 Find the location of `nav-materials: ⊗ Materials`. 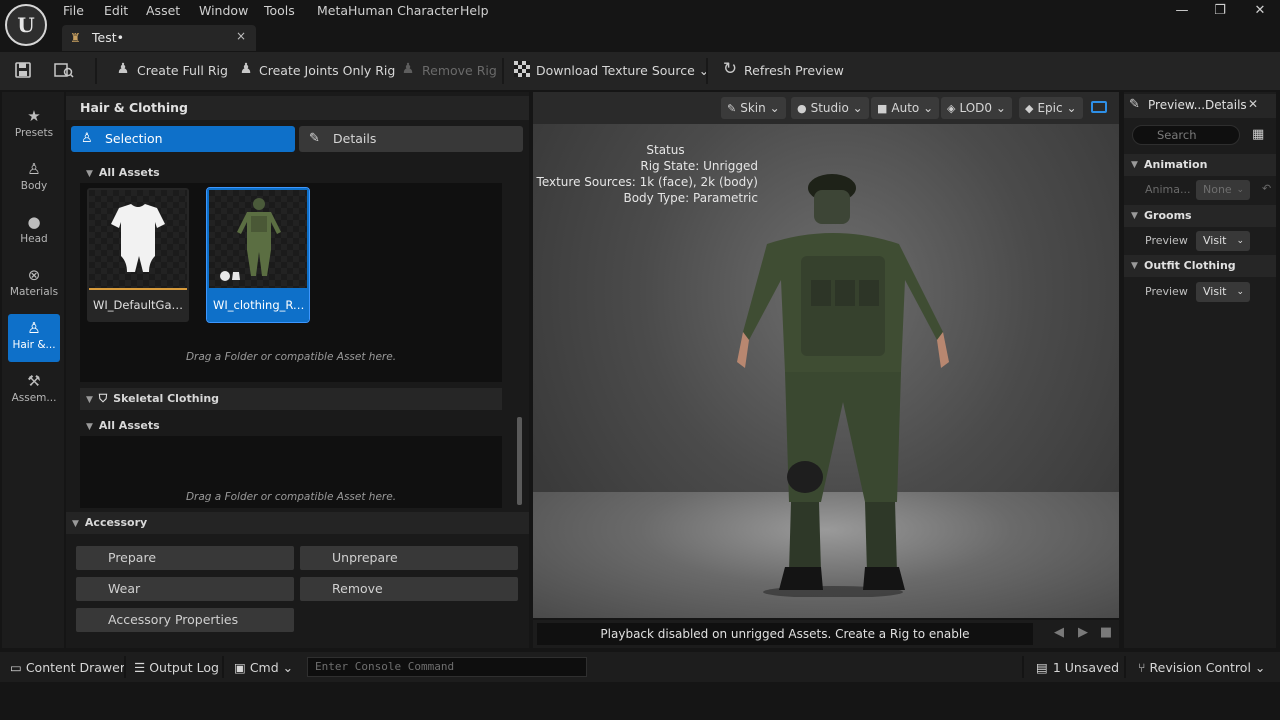

nav-materials: ⊗ Materials is located at coordinates (34, 285).